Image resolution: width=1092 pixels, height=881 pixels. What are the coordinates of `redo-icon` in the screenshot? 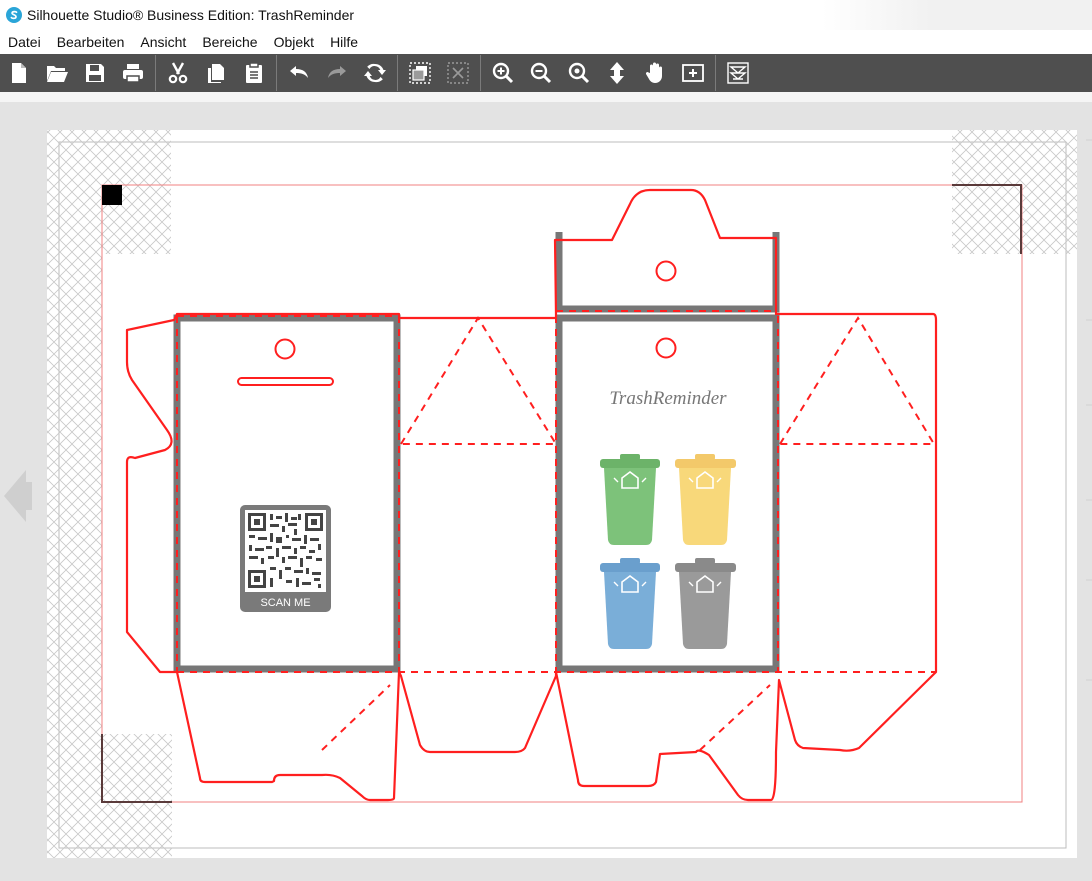 It's located at (337, 72).